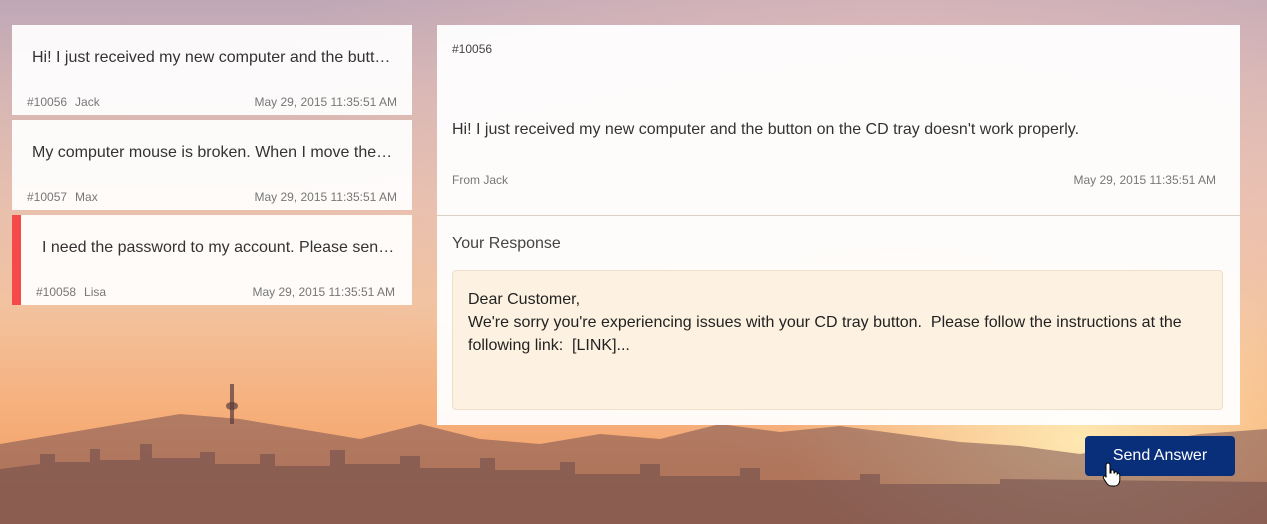 Image resolution: width=1267 pixels, height=524 pixels. What do you see at coordinates (506, 243) in the screenshot?
I see `response-label: Your Response` at bounding box center [506, 243].